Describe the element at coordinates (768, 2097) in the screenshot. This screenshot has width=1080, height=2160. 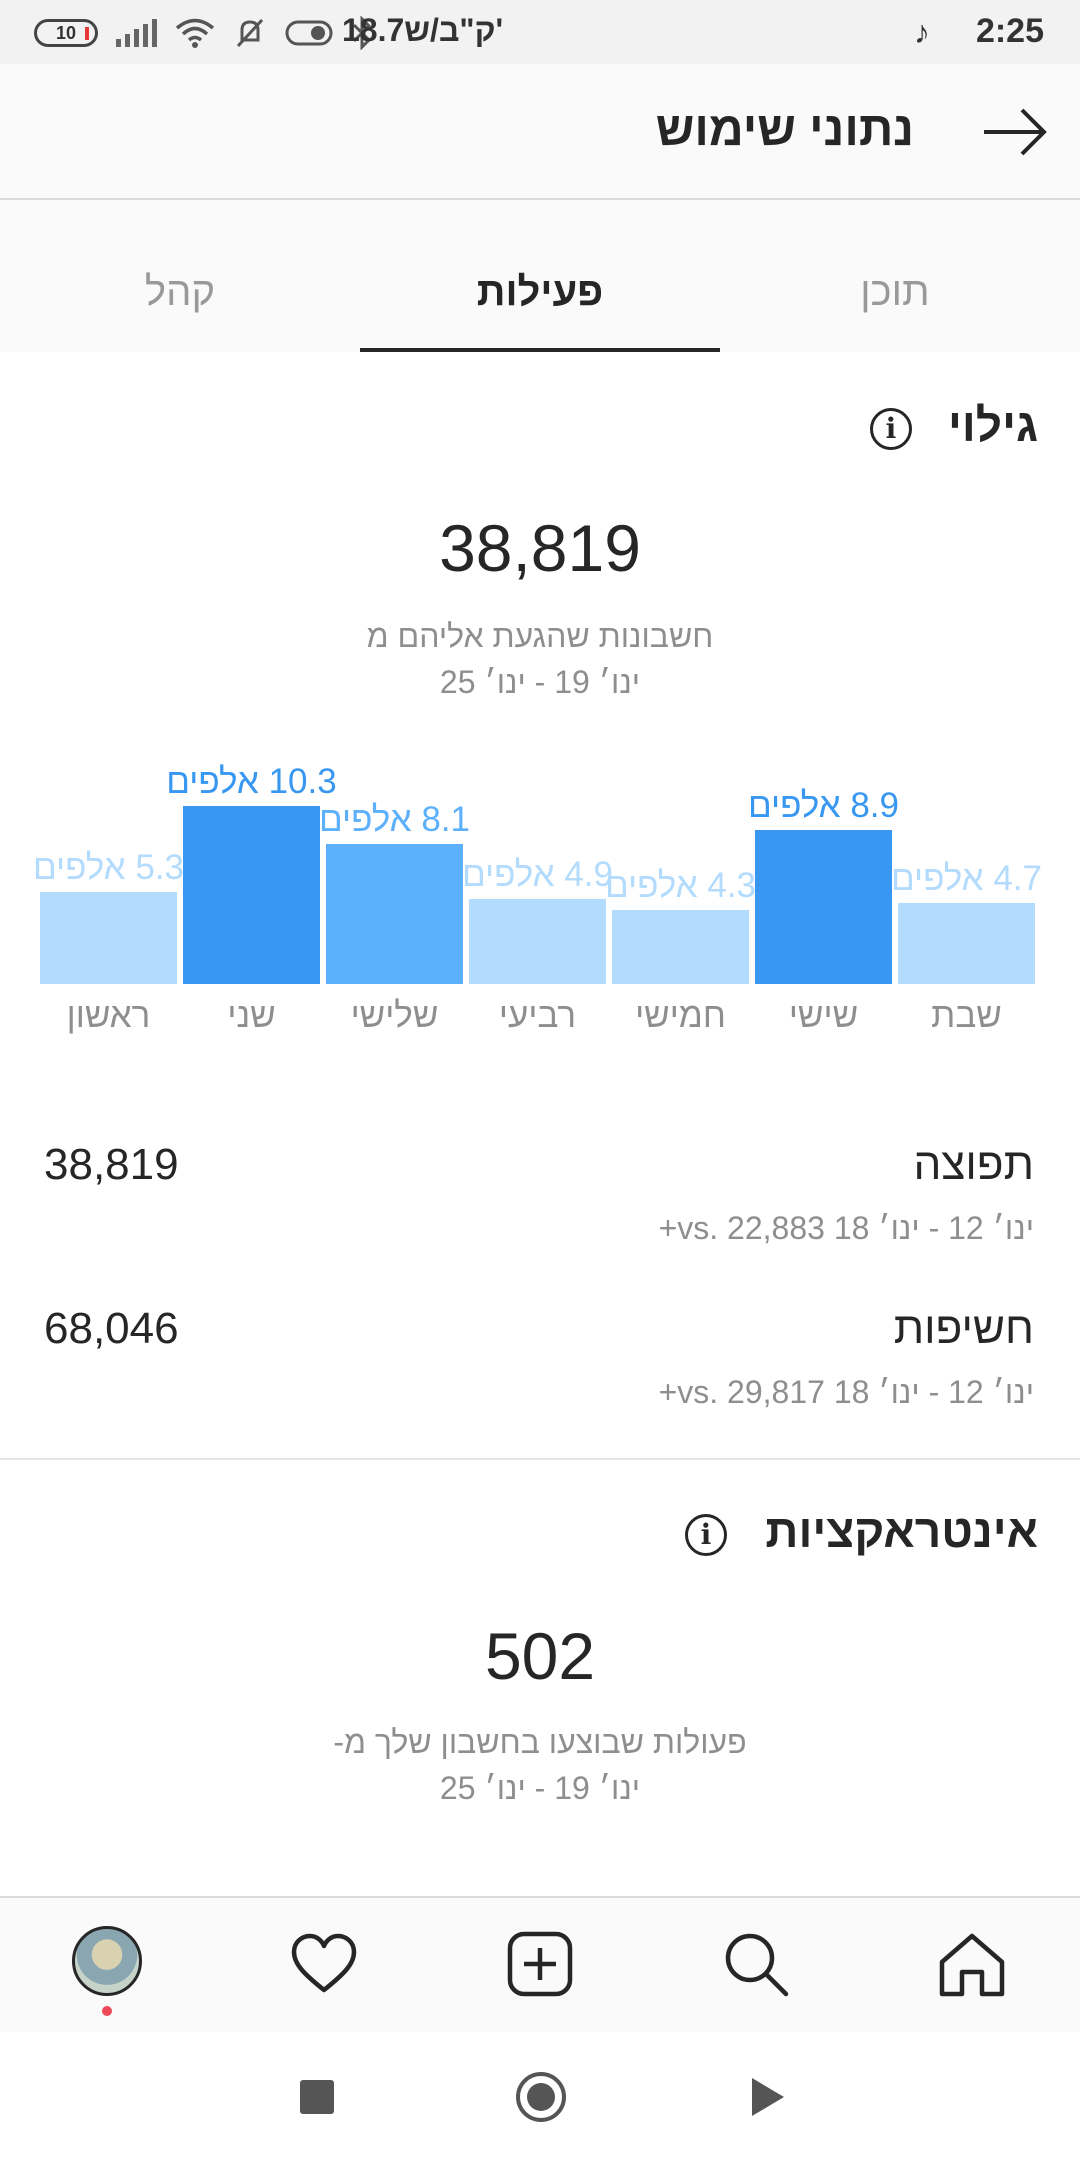
I see `back-button` at that location.